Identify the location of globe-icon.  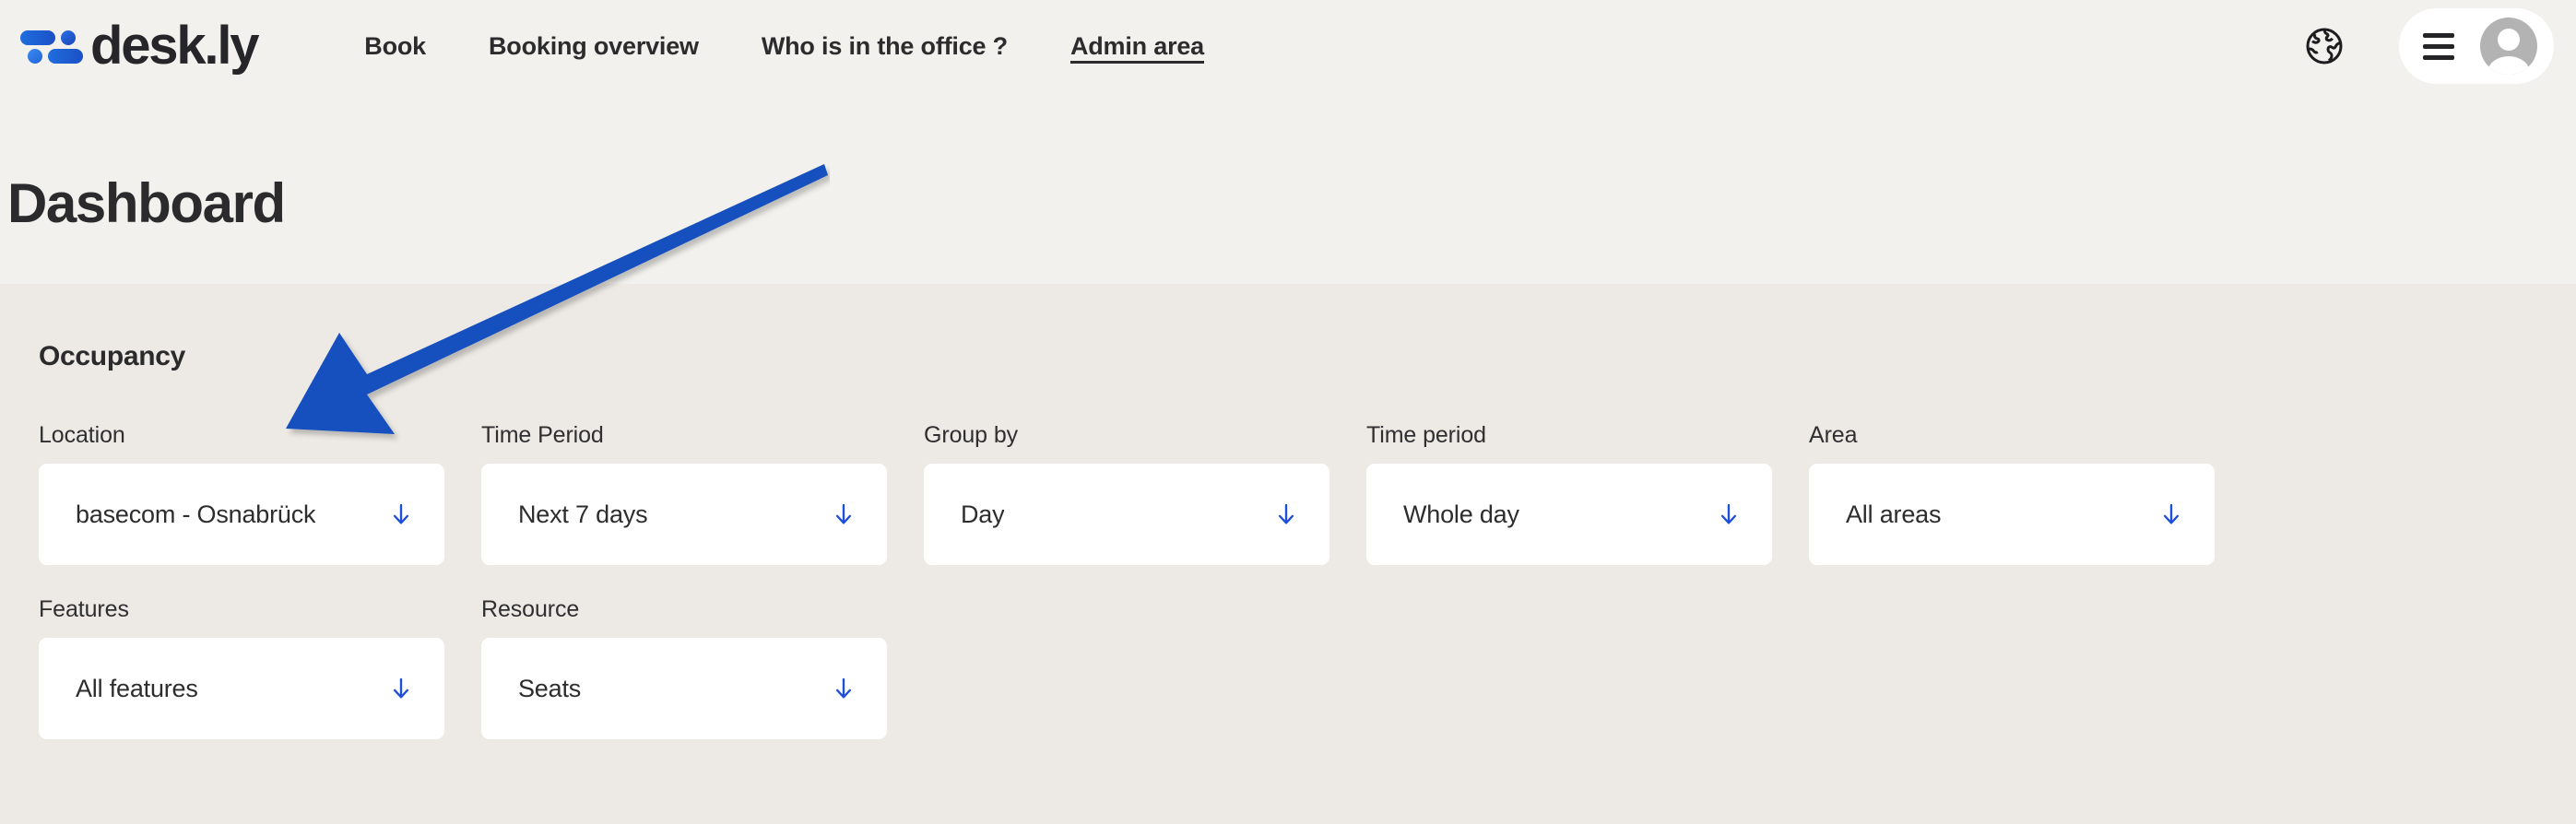
(2324, 46).